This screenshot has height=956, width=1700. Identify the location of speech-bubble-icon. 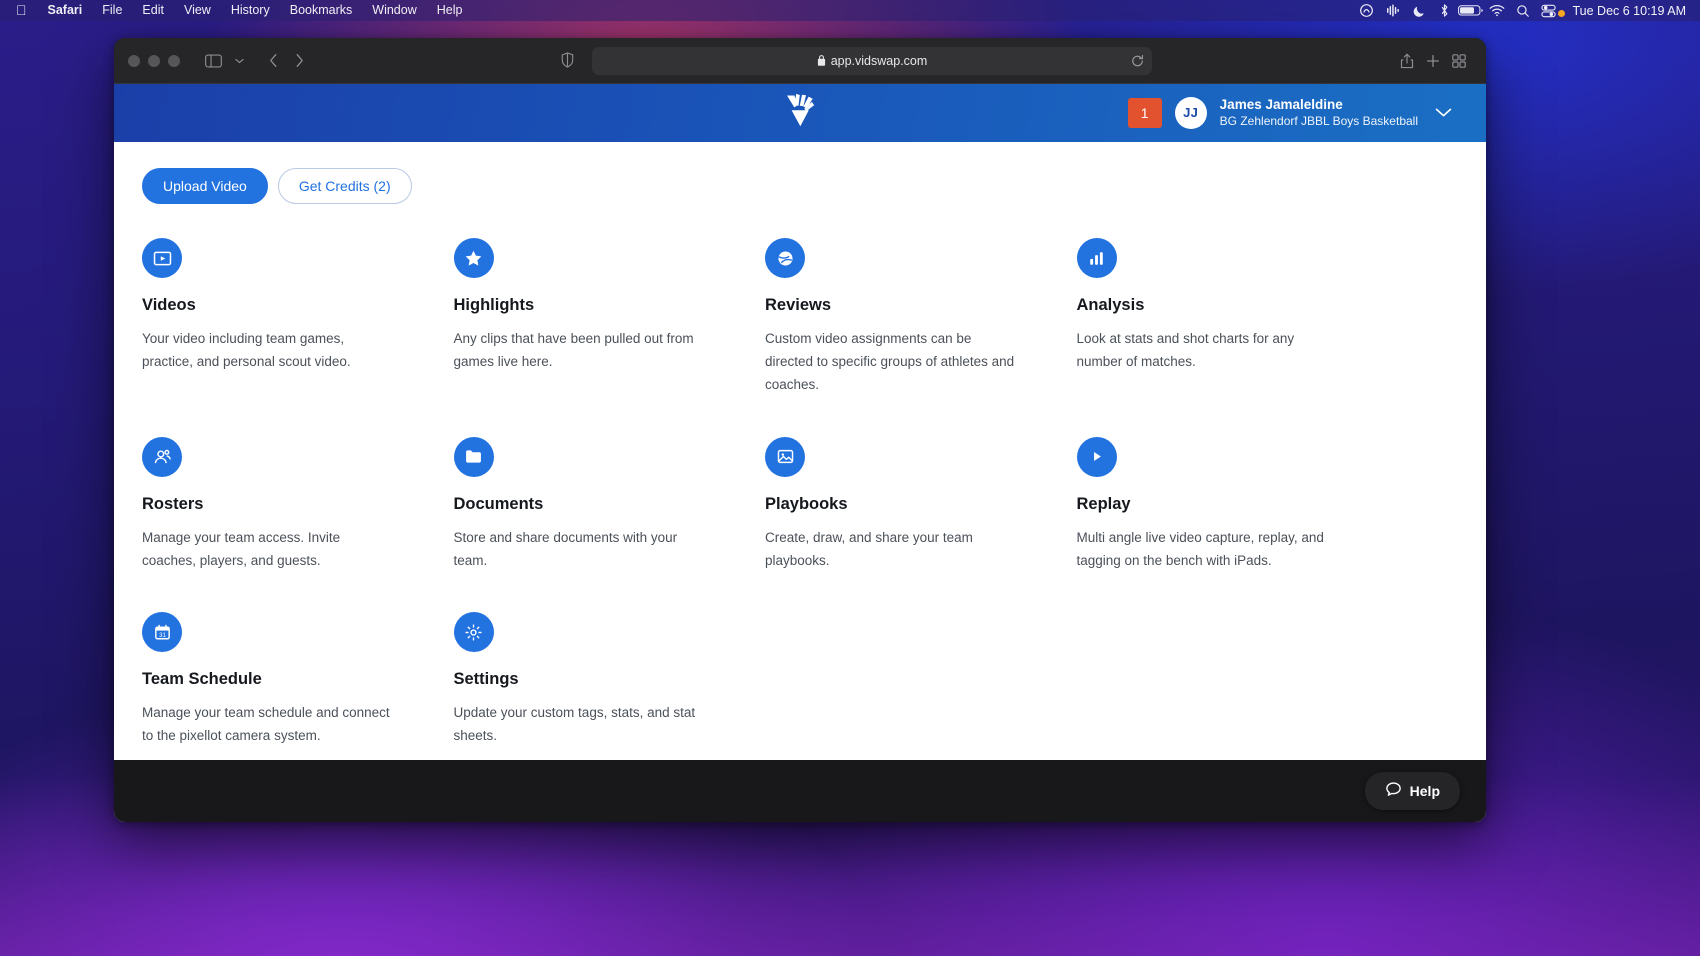
(1393, 791).